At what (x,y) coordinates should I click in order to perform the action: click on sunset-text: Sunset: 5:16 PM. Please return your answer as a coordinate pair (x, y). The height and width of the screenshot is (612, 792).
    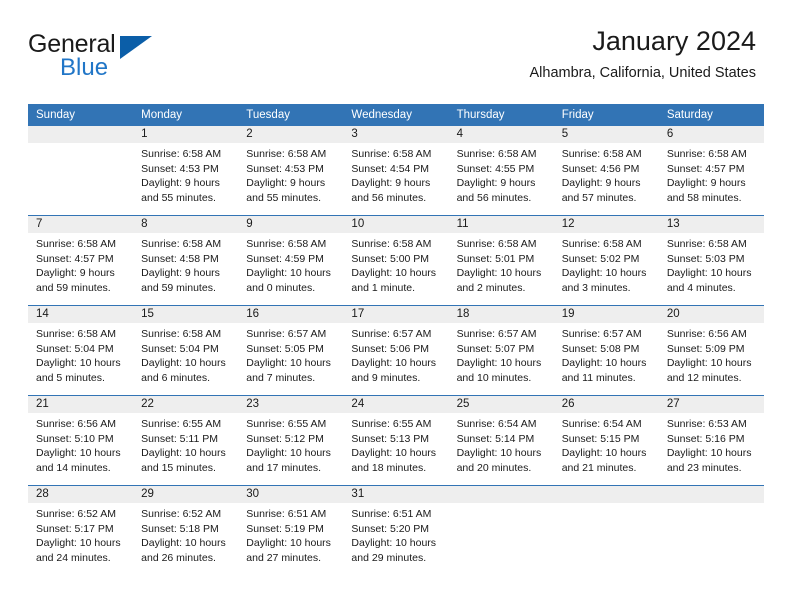
    Looking at the image, I should click on (705, 438).